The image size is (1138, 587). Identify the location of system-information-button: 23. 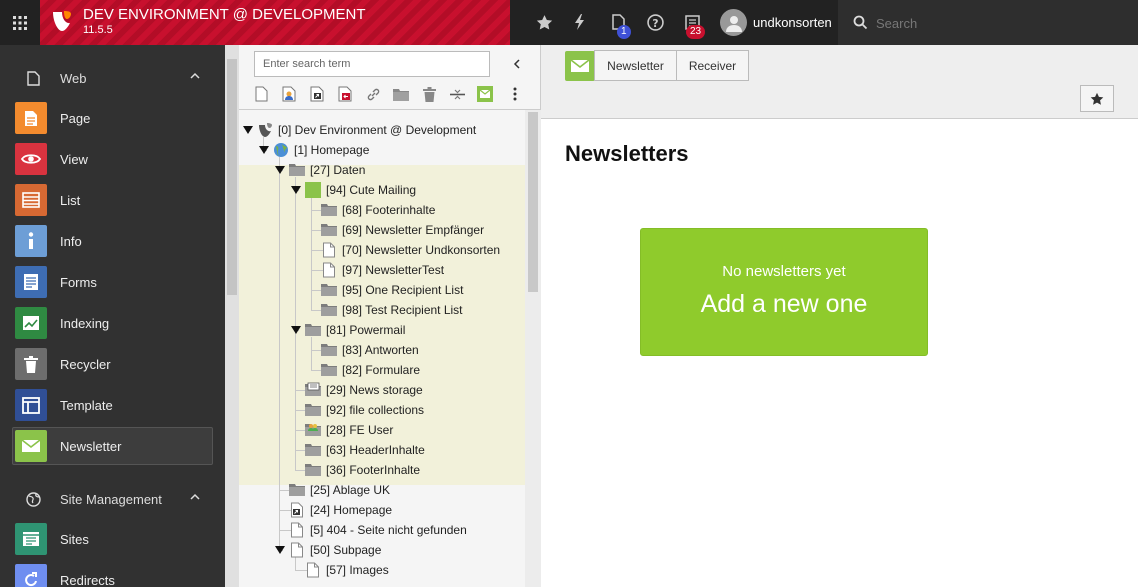
(693, 25).